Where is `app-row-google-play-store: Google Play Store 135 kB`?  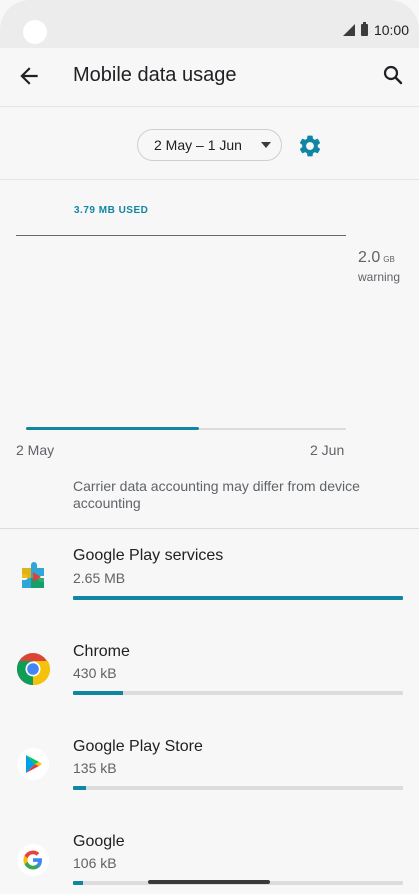
app-row-google-play-store: Google Play Store 135 kB is located at coordinates (209, 767).